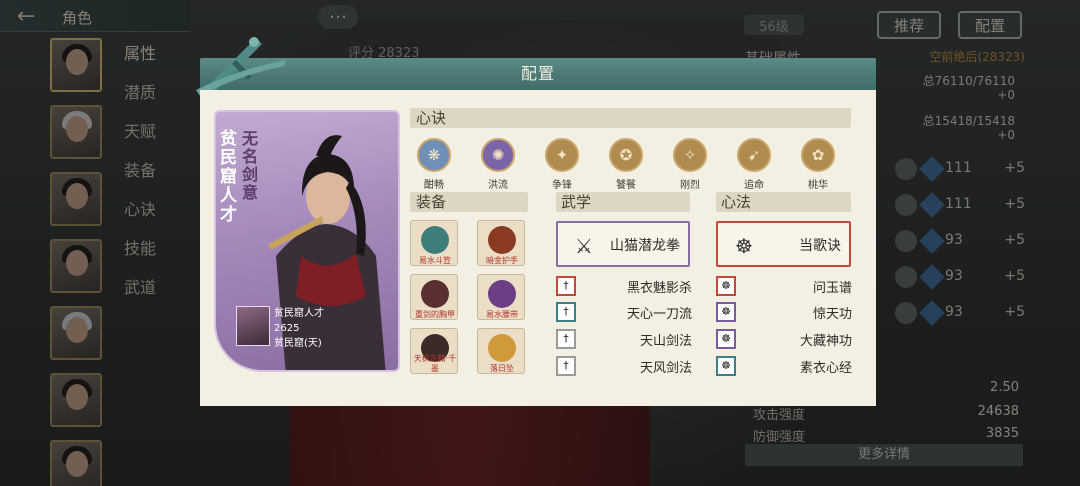 The width and height of the screenshot is (1080, 486). Describe the element at coordinates (298, 343) in the screenshot. I see `card-origin: 贫民窟(天)` at that location.